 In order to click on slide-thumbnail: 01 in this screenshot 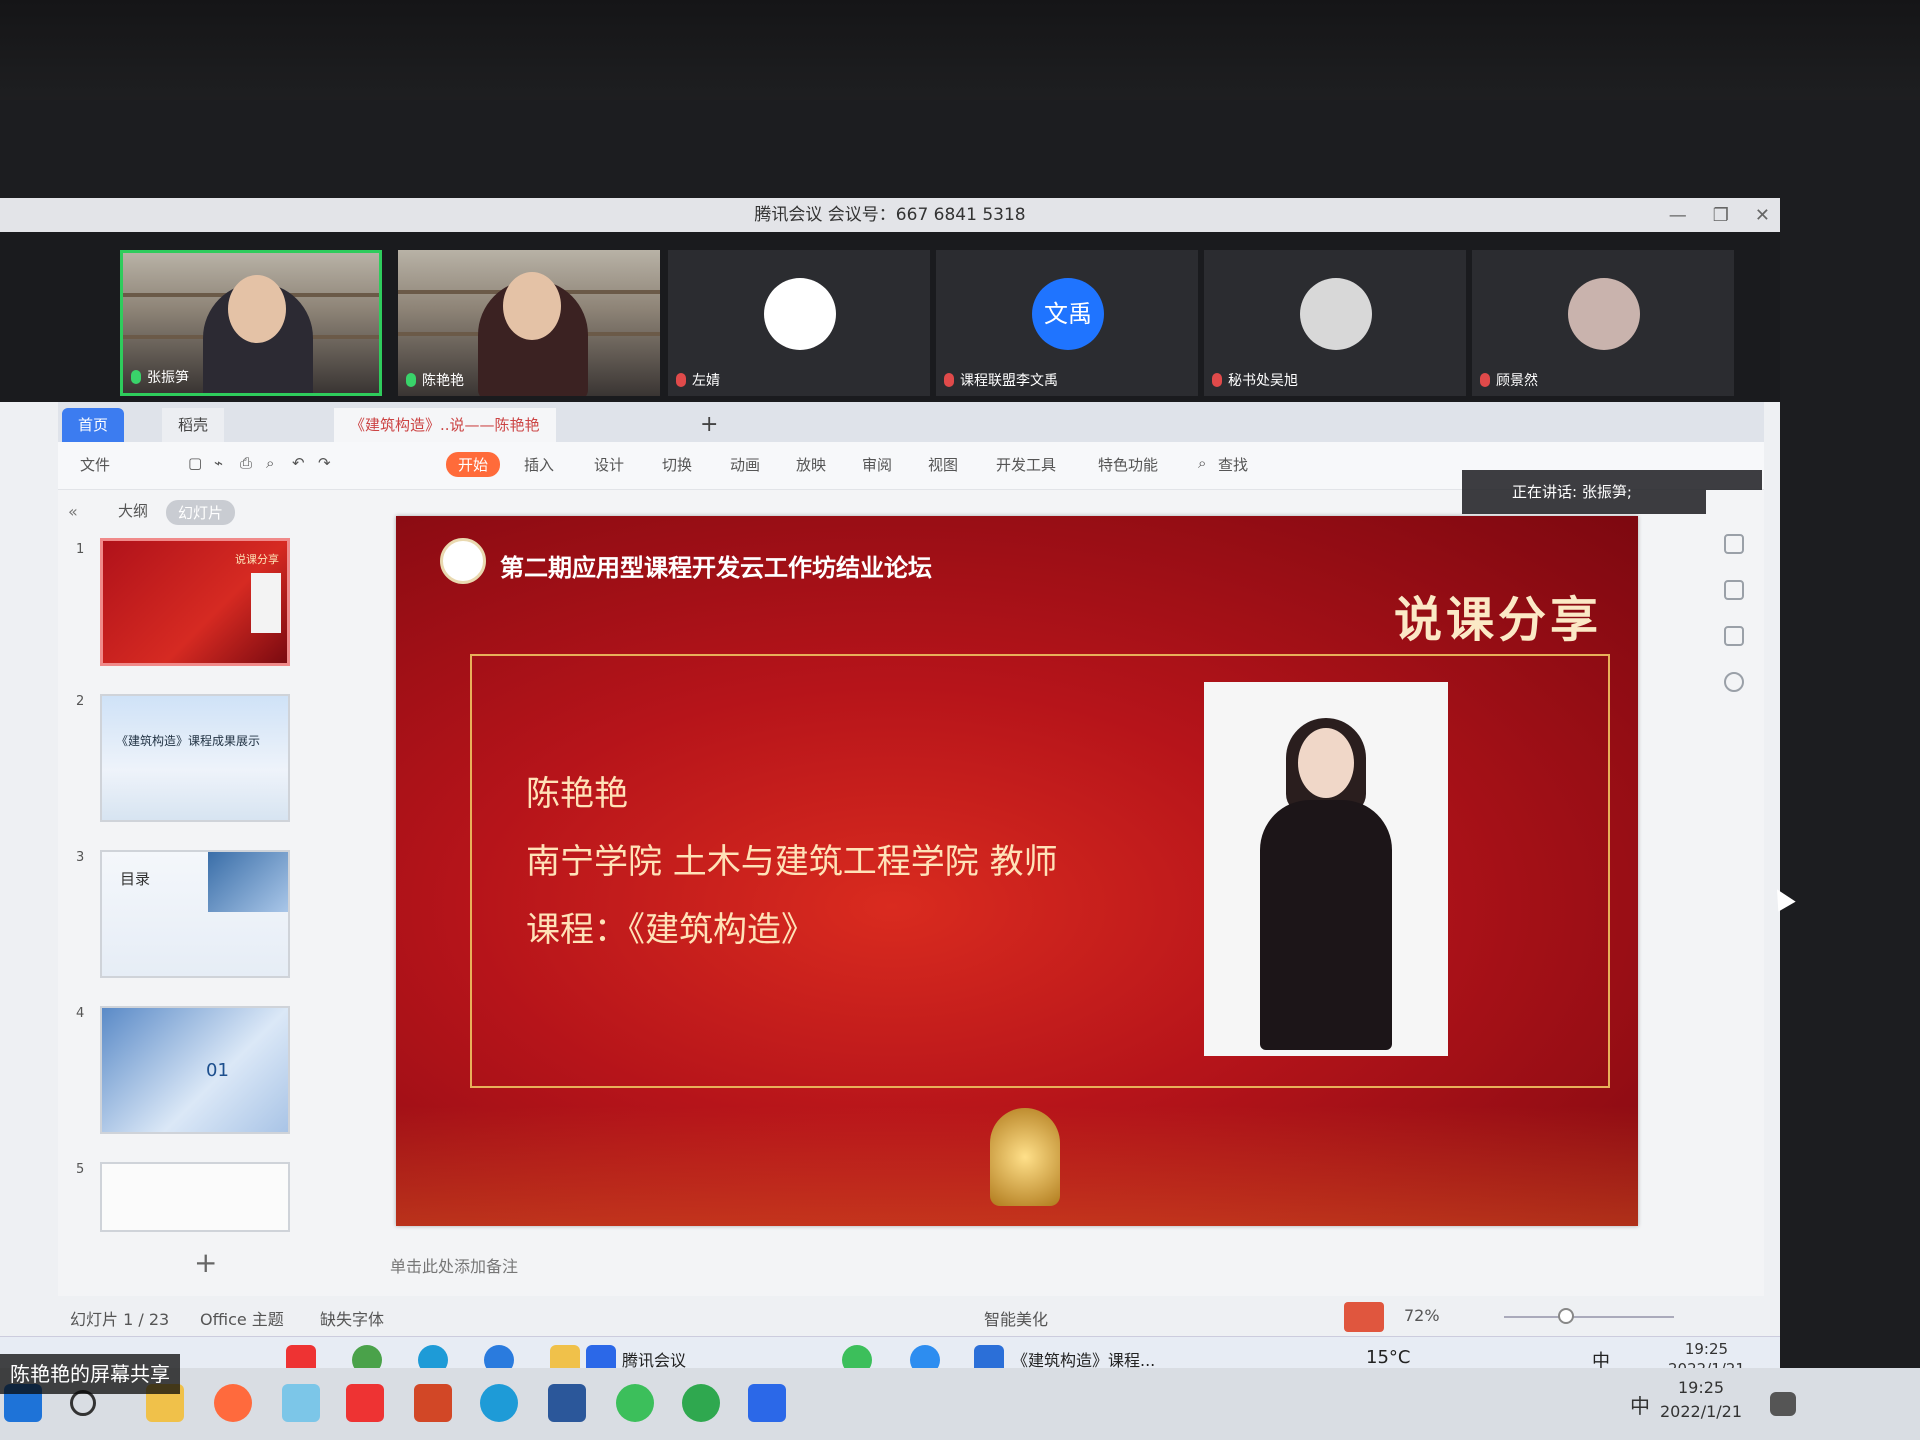, I will do `click(195, 1070)`.